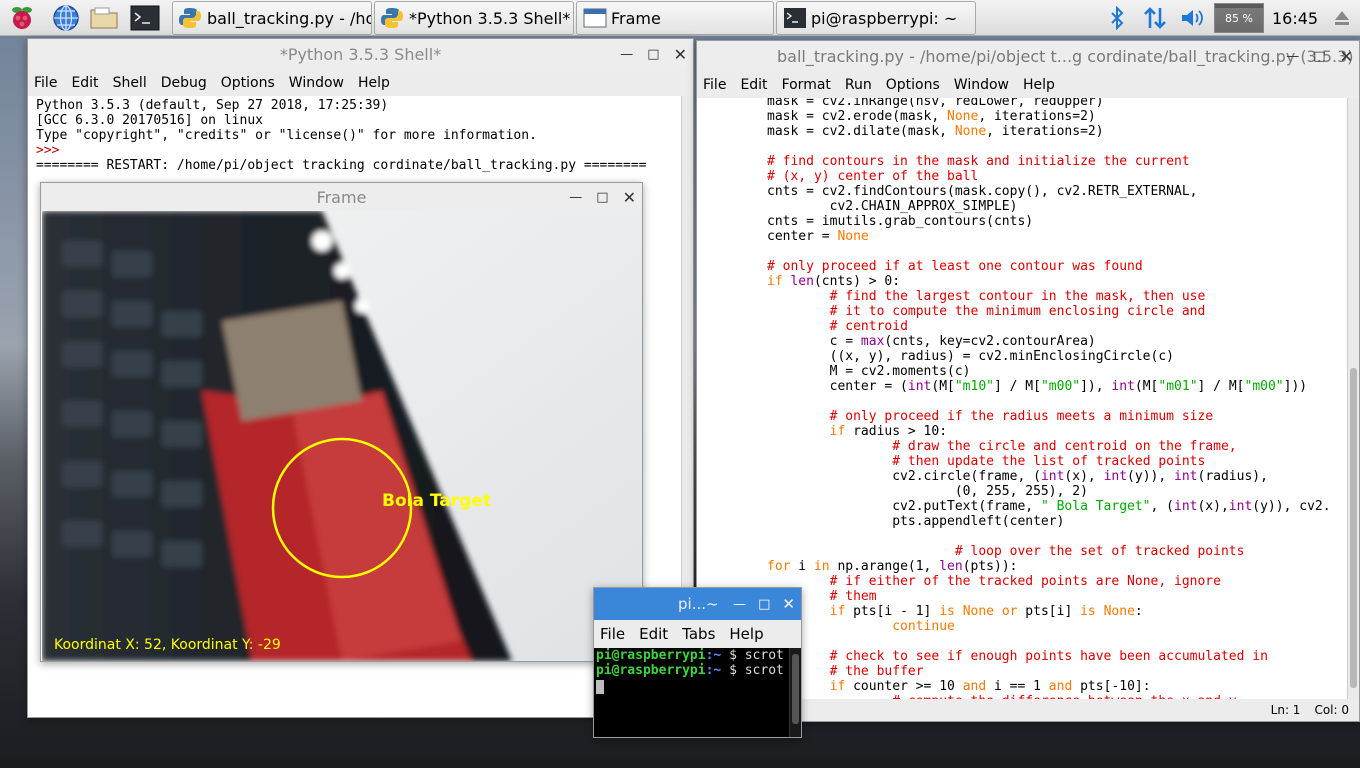  I want to click on editor-scrollbar, so click(1353, 398).